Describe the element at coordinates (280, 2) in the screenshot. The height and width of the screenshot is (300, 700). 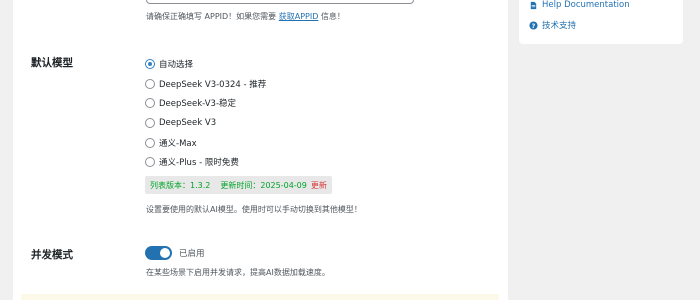
I see `appid-input` at that location.